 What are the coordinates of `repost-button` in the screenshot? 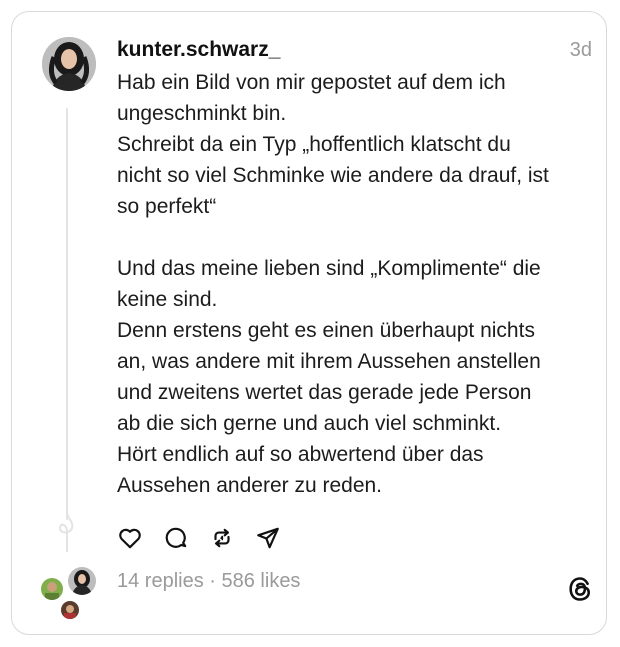 It's located at (222, 538).